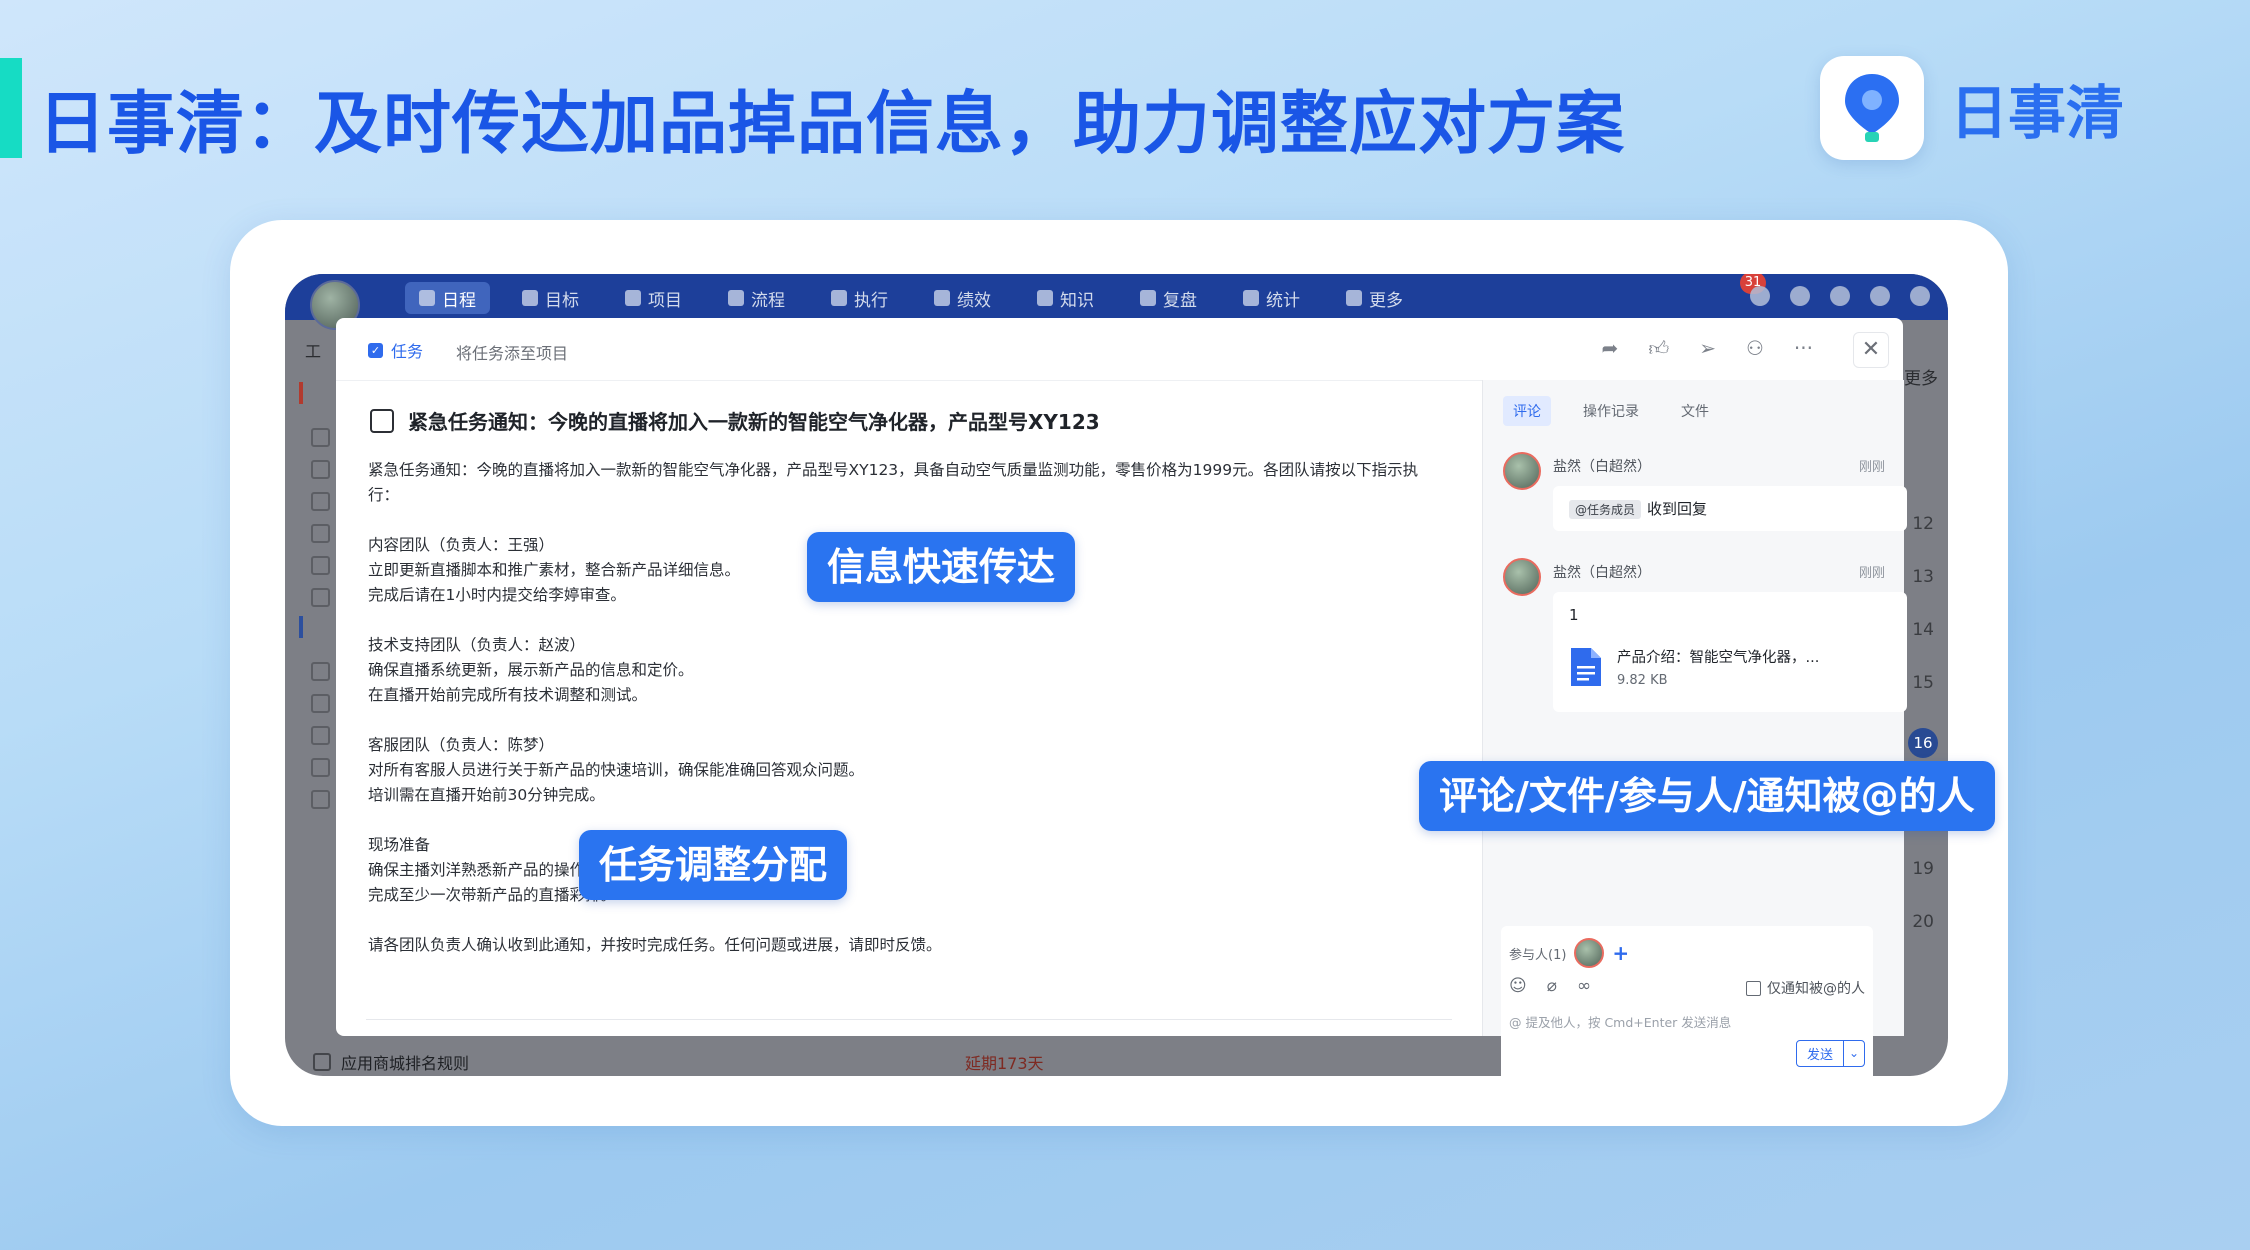 The image size is (2250, 1250). What do you see at coordinates (653, 298) in the screenshot?
I see `nav-item-projects: 项目` at bounding box center [653, 298].